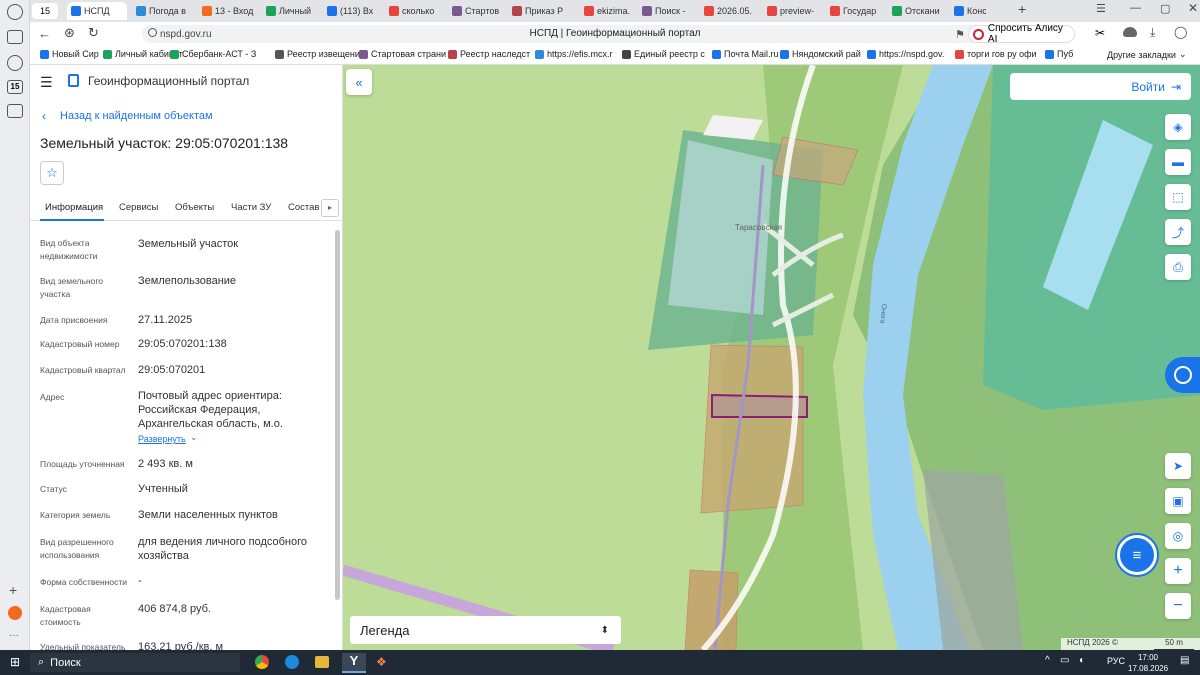 This screenshot has width=1200, height=675. I want to click on legend-dropdown: Легенда ⬍, so click(485, 630).